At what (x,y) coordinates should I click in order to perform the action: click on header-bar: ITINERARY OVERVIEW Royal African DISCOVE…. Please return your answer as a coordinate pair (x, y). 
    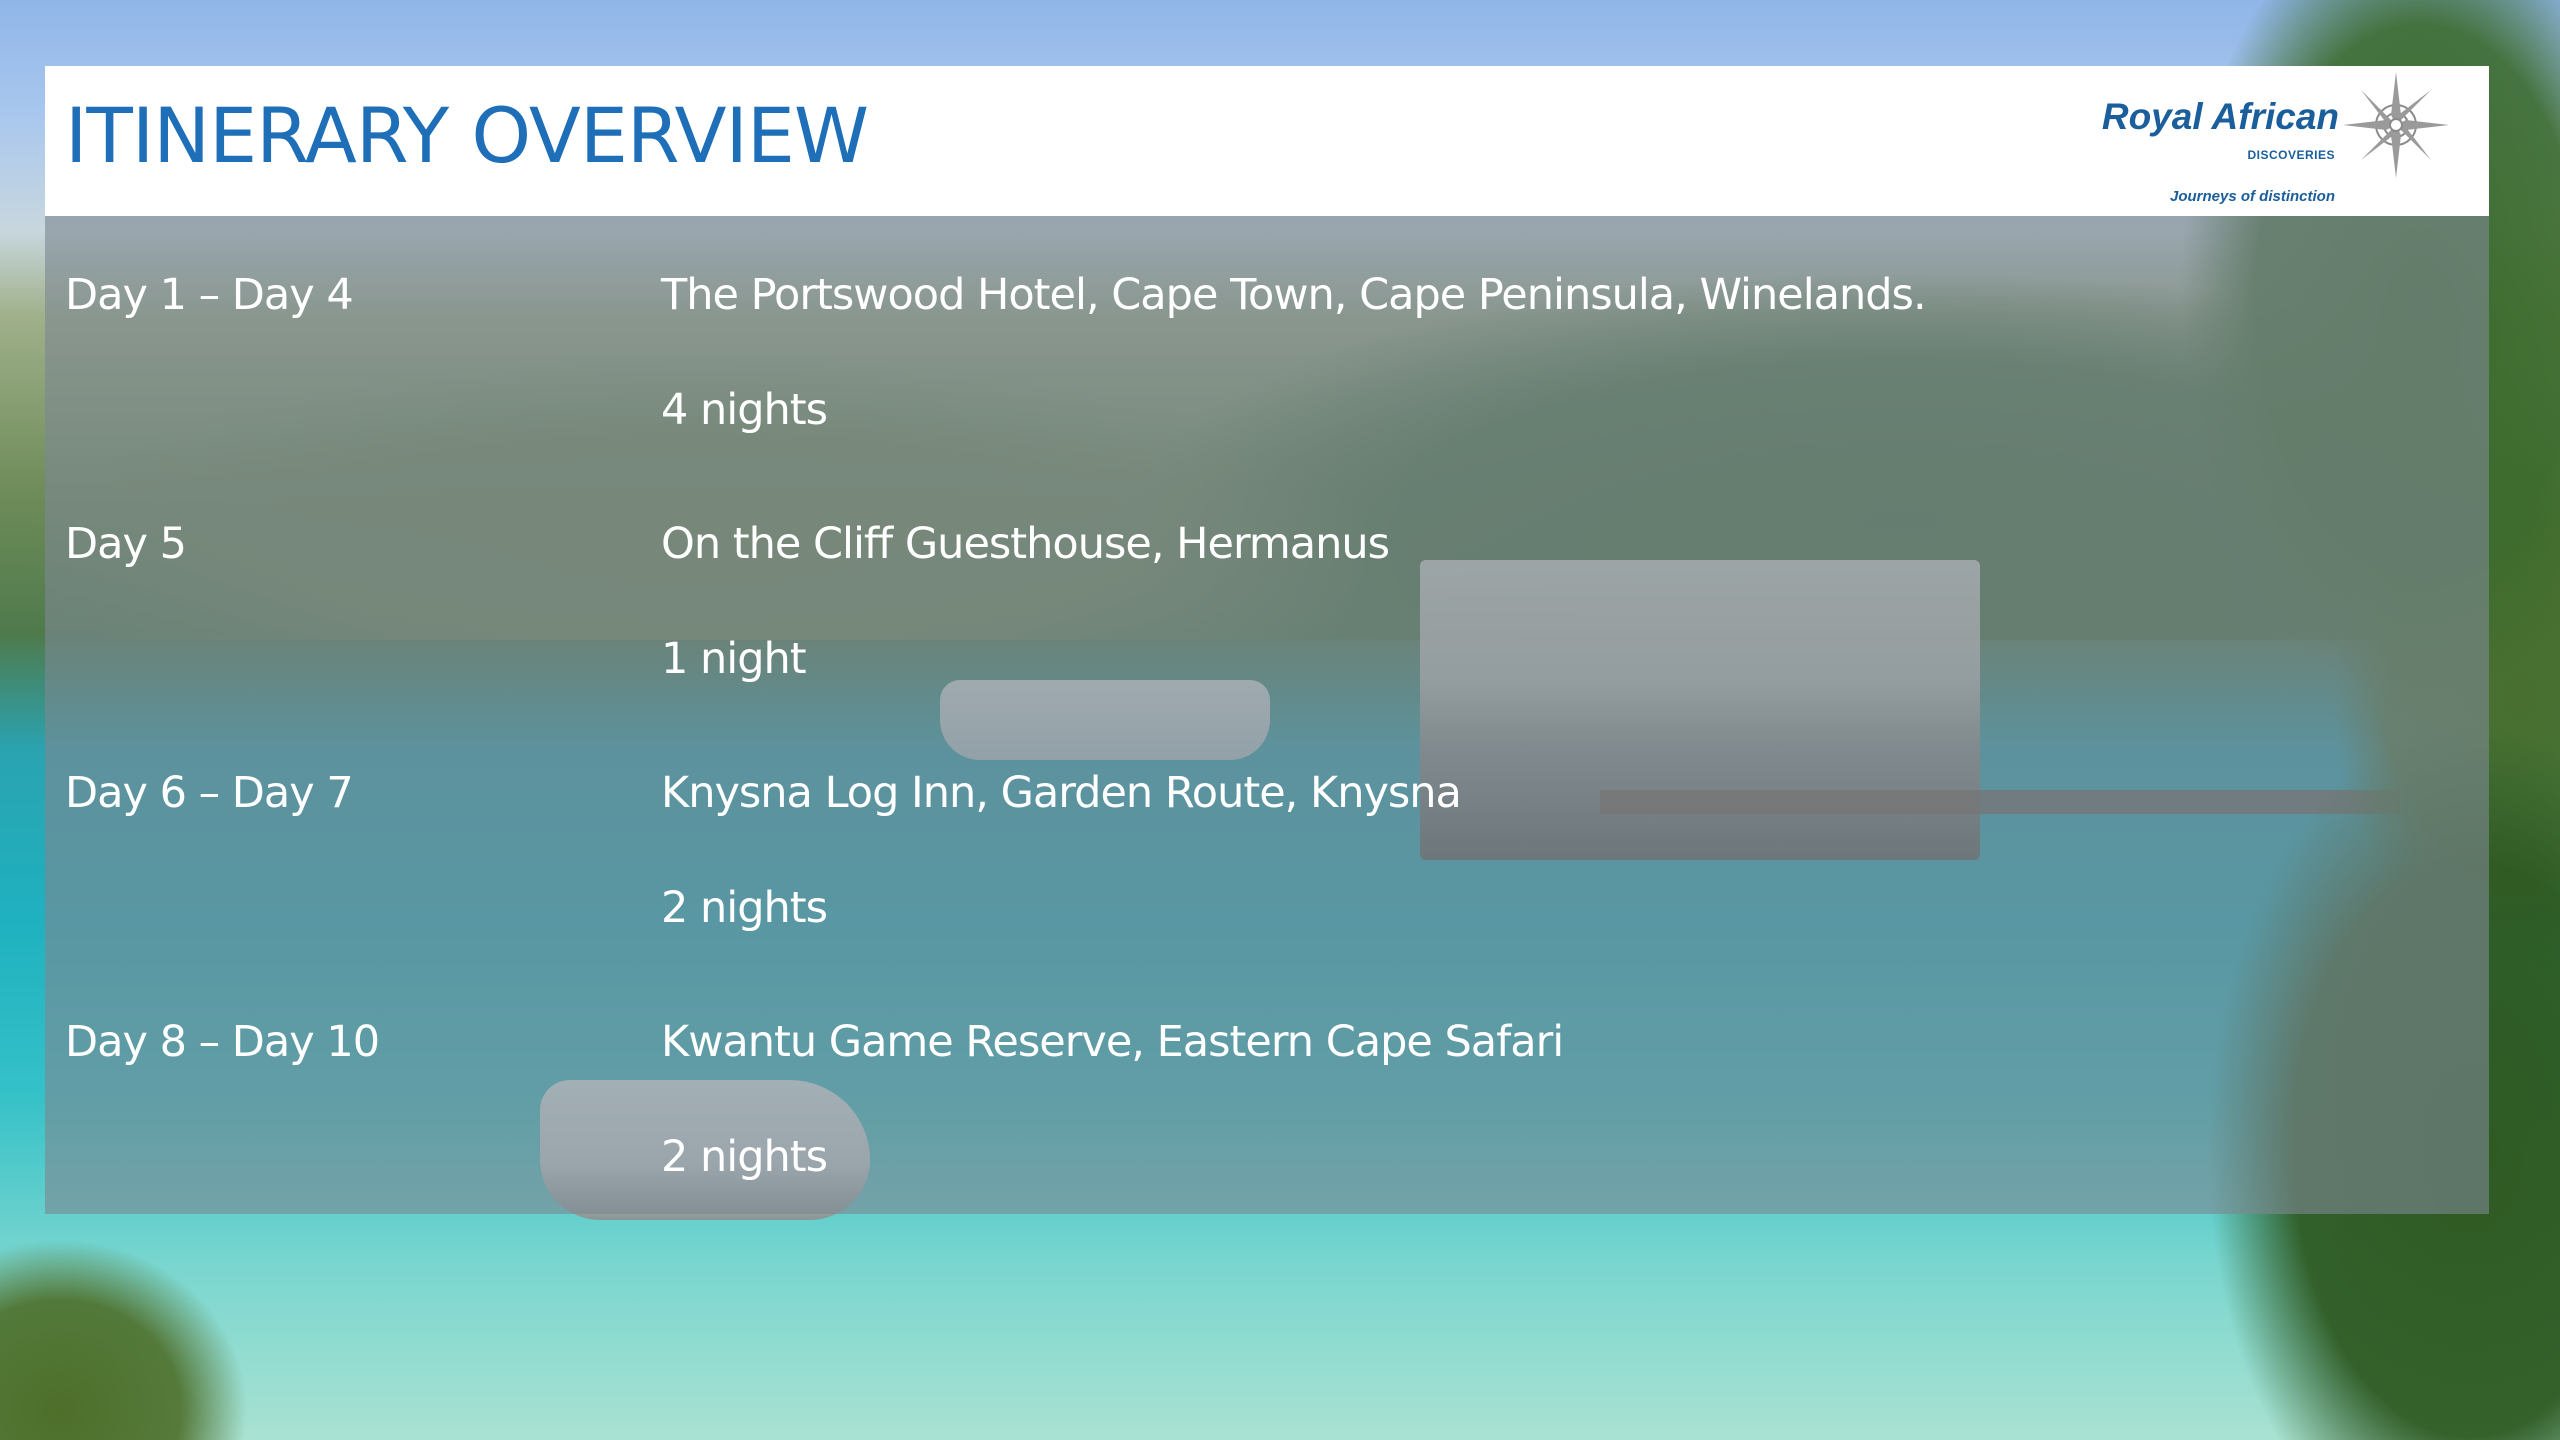
    Looking at the image, I should click on (1267, 141).